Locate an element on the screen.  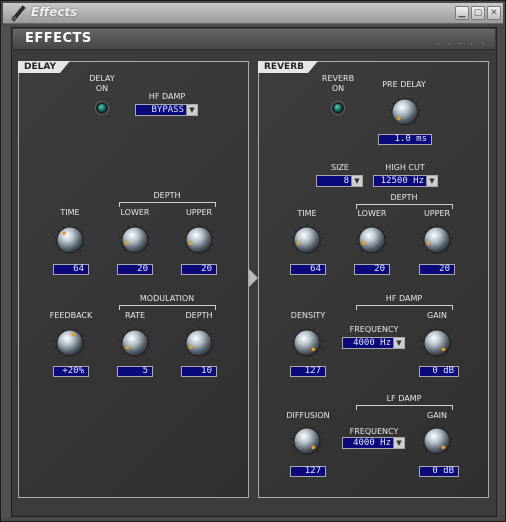
reverb-hf-frequency-label: FREQUENCY is located at coordinates (374, 329).